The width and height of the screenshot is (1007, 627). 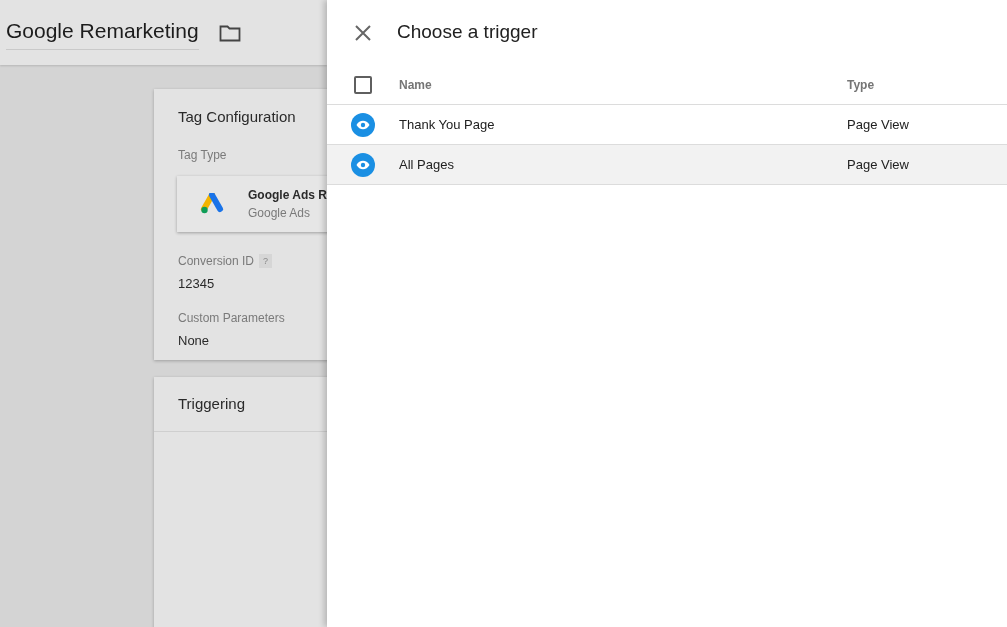 I want to click on column-header: Name, so click(x=416, y=85).